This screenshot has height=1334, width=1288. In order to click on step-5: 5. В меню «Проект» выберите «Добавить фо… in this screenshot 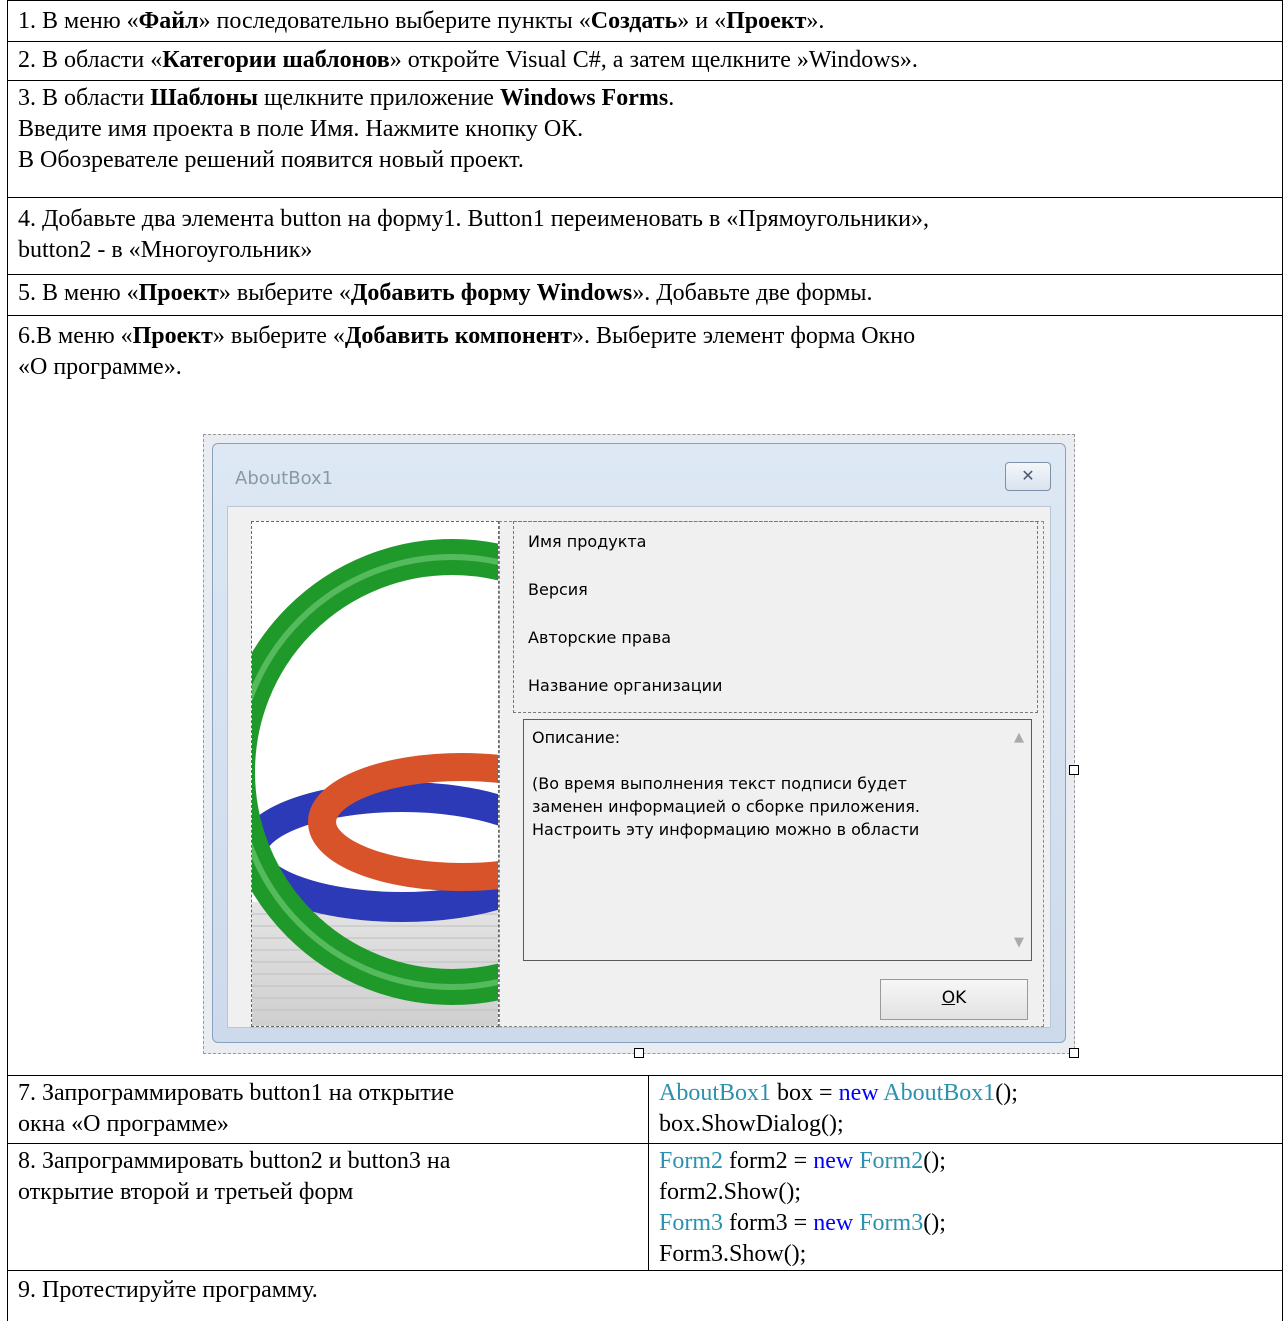, I will do `click(645, 295)`.